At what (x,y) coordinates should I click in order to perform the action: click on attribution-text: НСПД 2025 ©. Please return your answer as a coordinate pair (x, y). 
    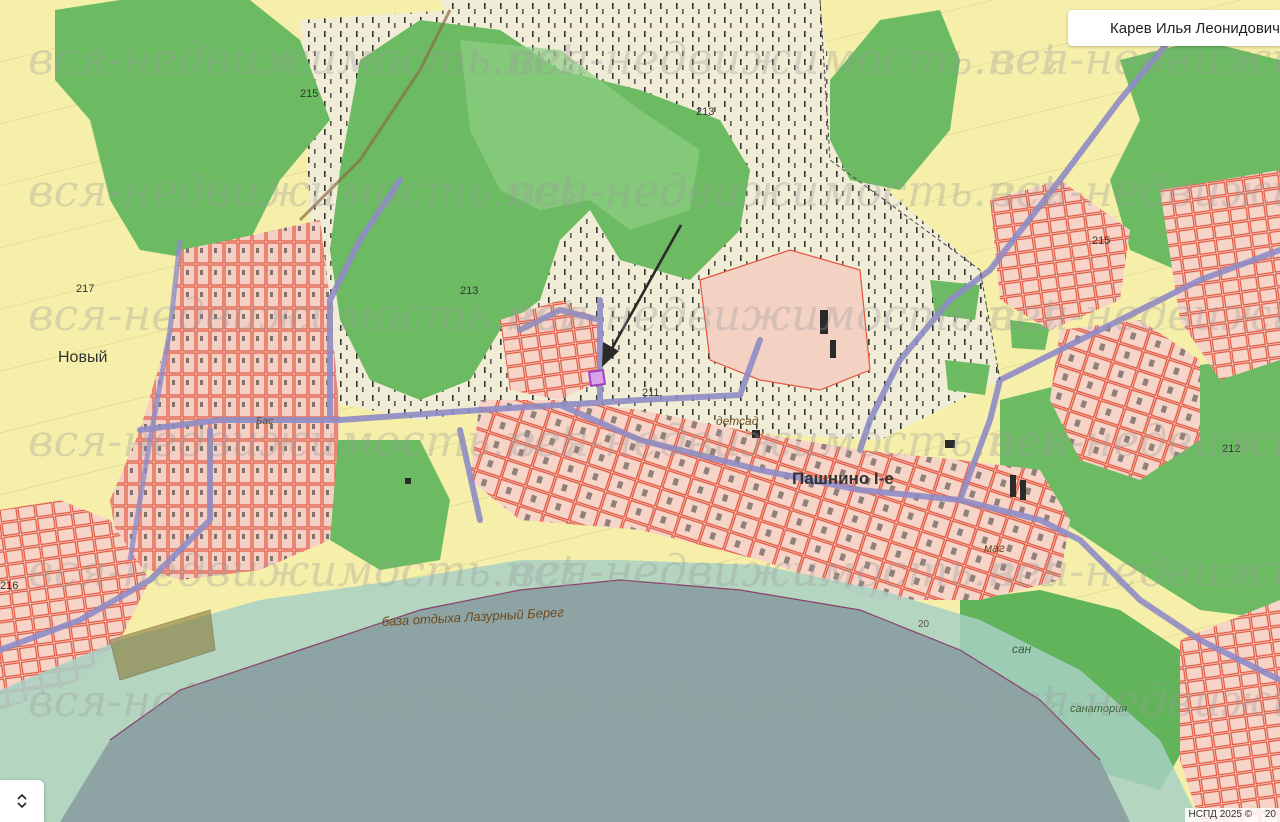
    Looking at the image, I should click on (1220, 814).